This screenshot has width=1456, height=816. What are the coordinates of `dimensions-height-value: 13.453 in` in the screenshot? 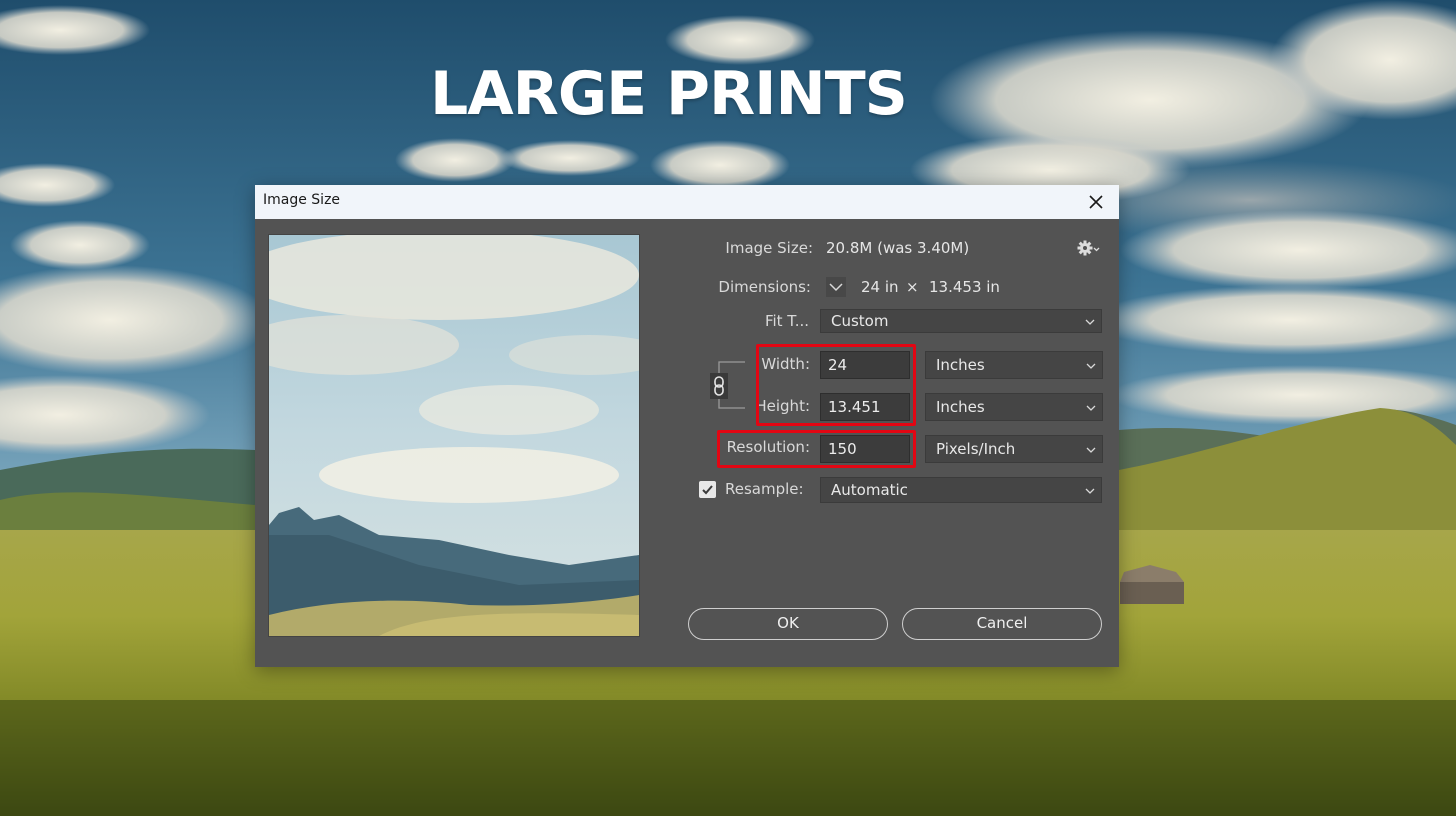 It's located at (964, 287).